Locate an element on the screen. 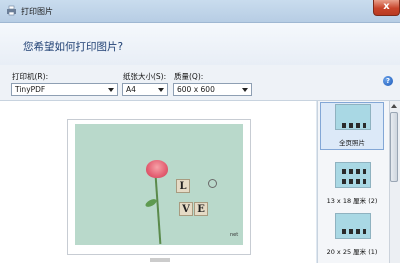  quality-select-value: 600 x 600 is located at coordinates (196, 89).